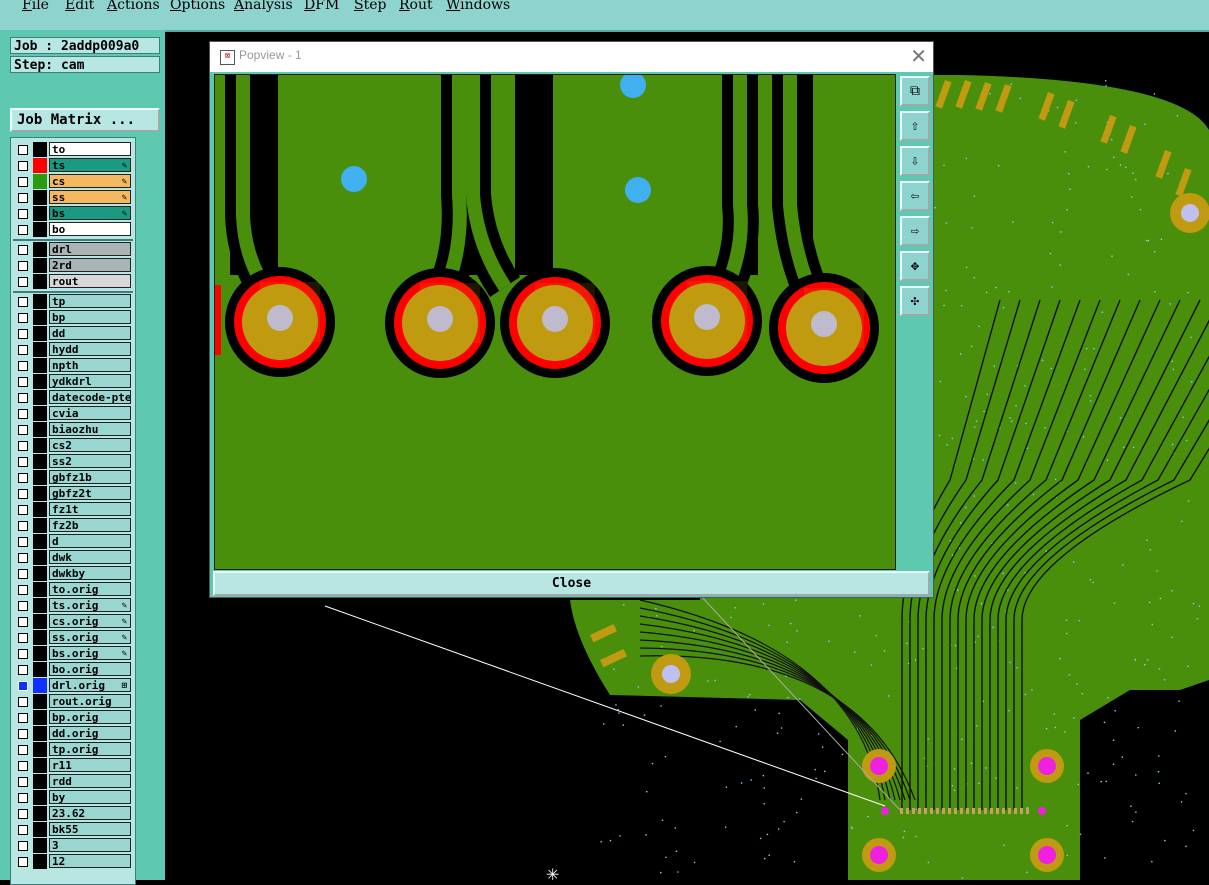 This screenshot has width=1209, height=885. I want to click on layer-row-fz2b: fz2b, so click(73, 525).